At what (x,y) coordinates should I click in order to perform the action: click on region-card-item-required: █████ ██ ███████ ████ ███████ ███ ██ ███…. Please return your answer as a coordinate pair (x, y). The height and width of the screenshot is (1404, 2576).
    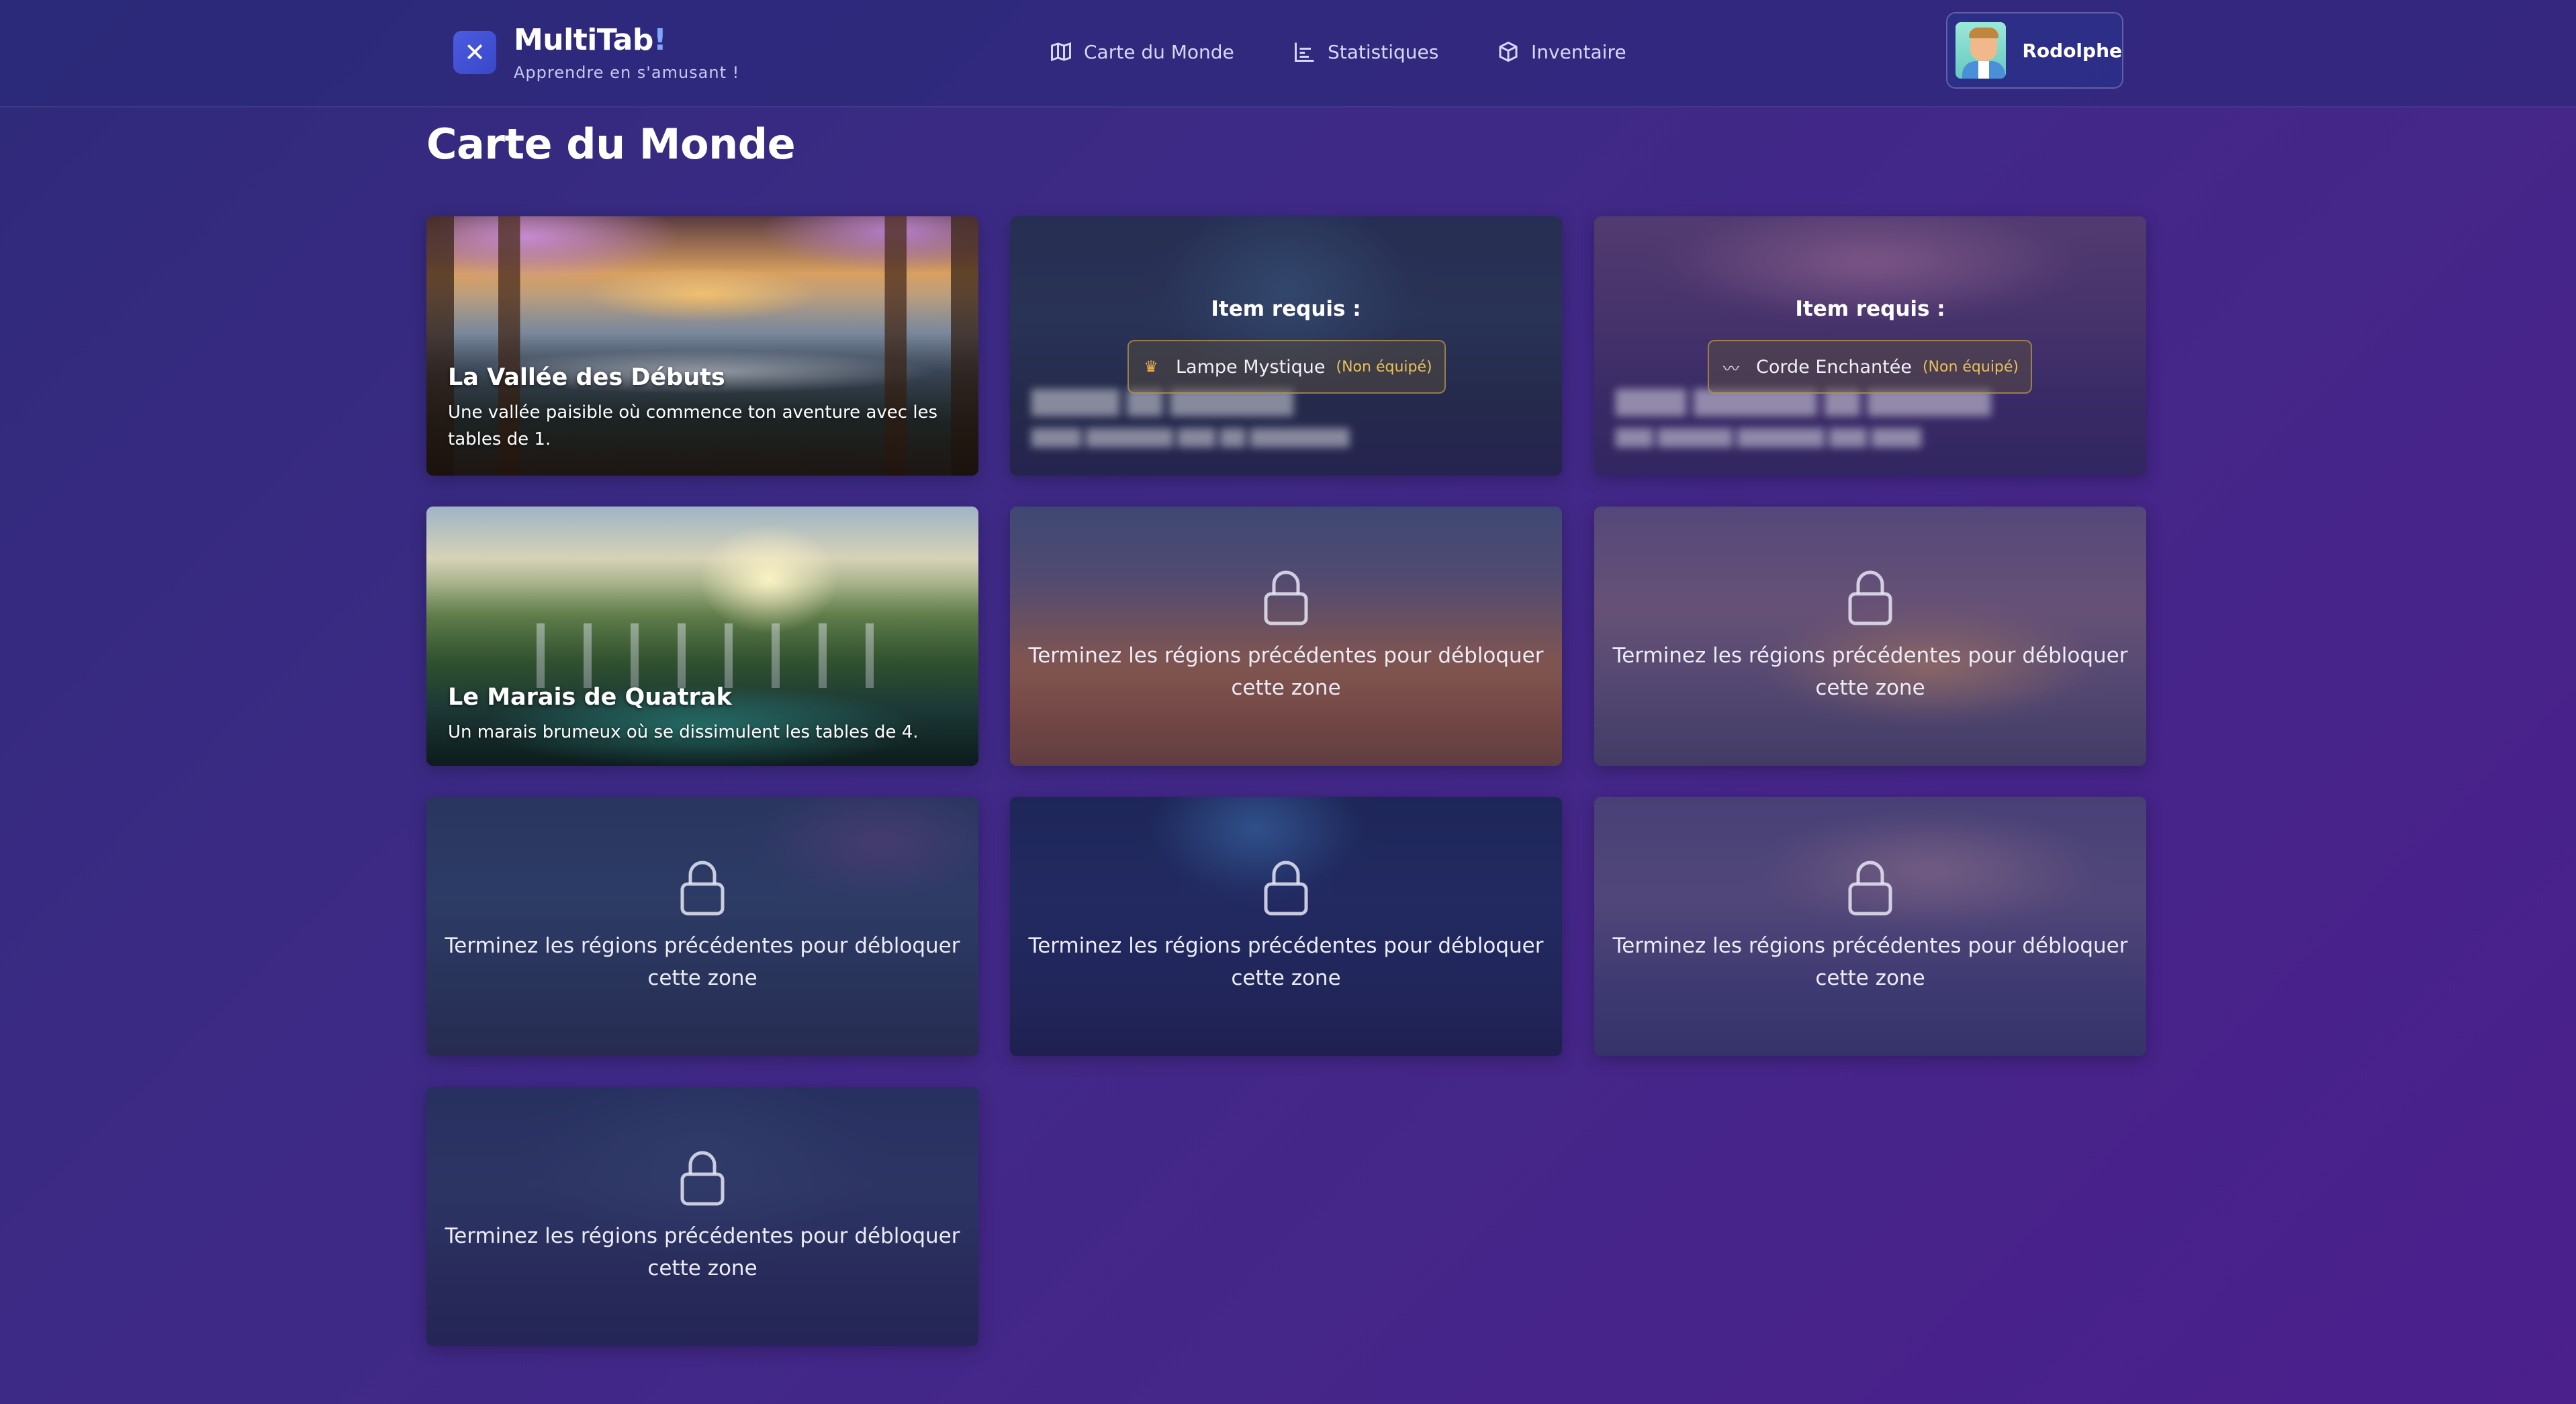
    Looking at the image, I should click on (1286, 346).